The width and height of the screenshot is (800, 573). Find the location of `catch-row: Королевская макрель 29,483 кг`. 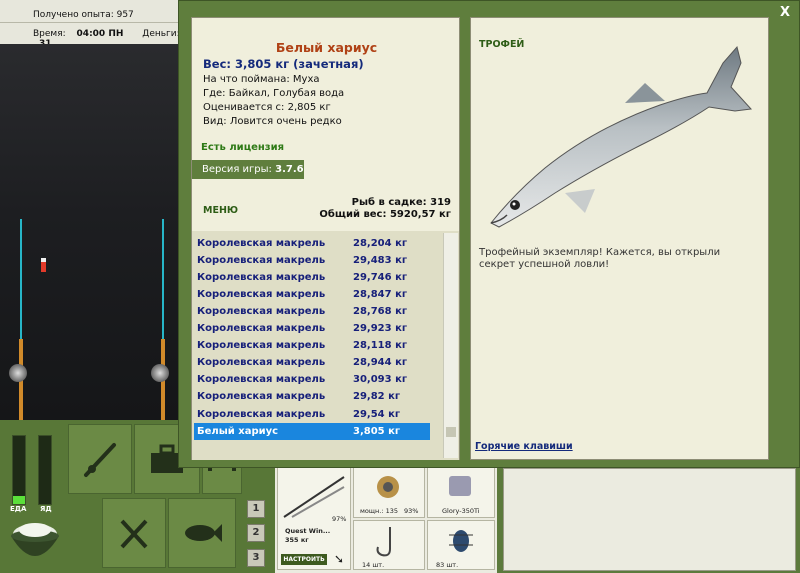

catch-row: Королевская макрель 29,483 кг is located at coordinates (312, 260).